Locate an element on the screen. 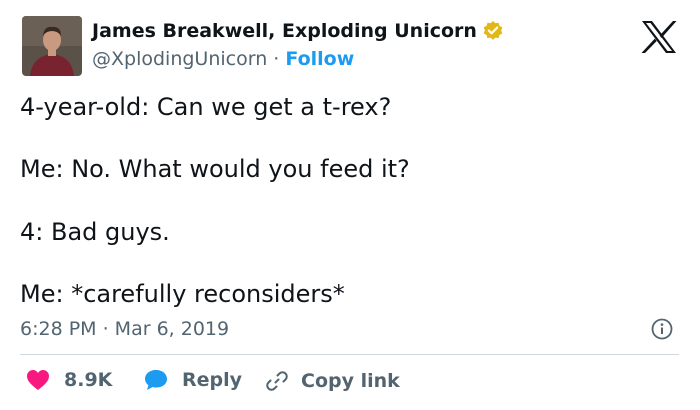 This screenshot has height=410, width=700. reply-bubble-icon is located at coordinates (156, 380).